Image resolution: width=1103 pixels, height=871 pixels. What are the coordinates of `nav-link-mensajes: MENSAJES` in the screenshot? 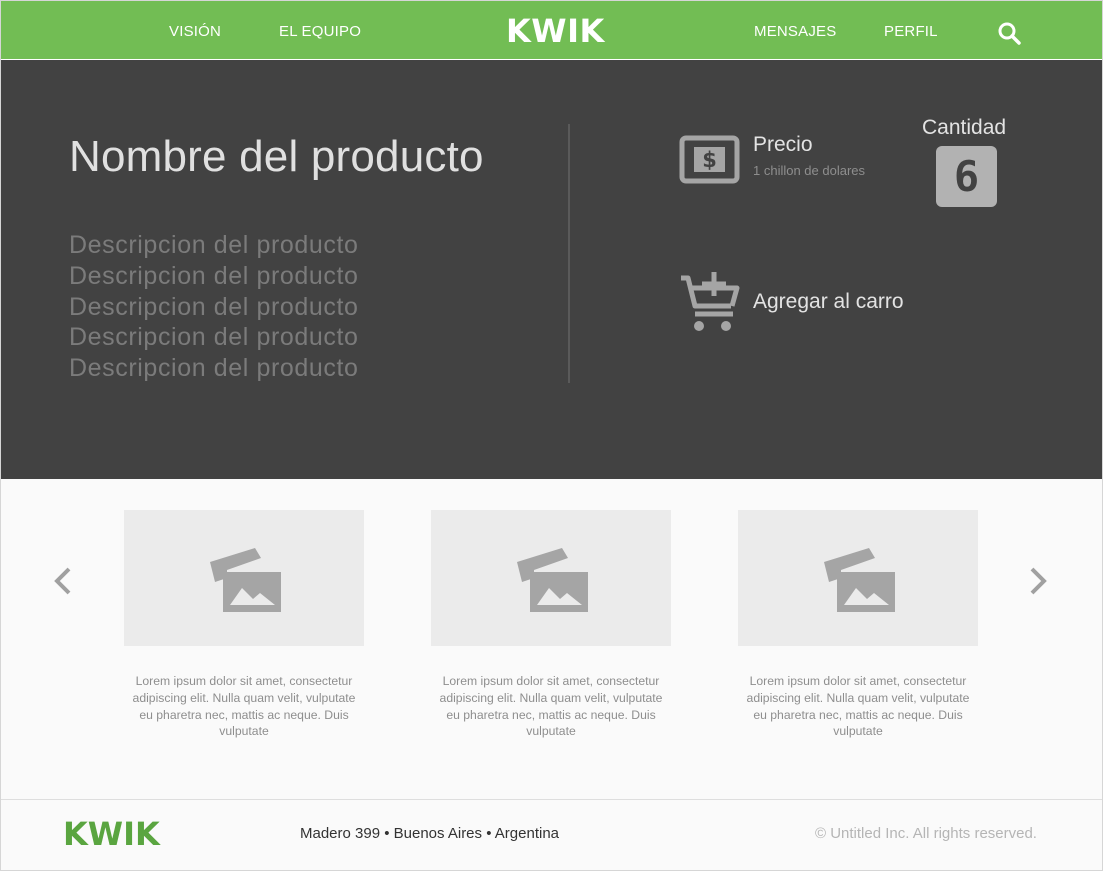 It's located at (795, 31).